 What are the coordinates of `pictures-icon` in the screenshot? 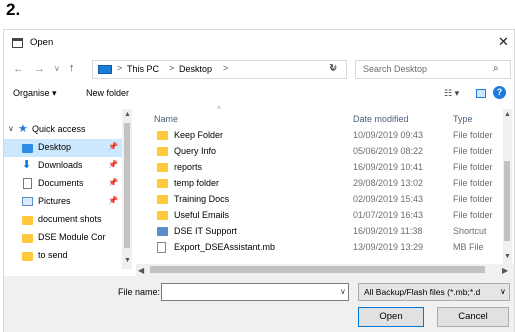 It's located at (27, 201).